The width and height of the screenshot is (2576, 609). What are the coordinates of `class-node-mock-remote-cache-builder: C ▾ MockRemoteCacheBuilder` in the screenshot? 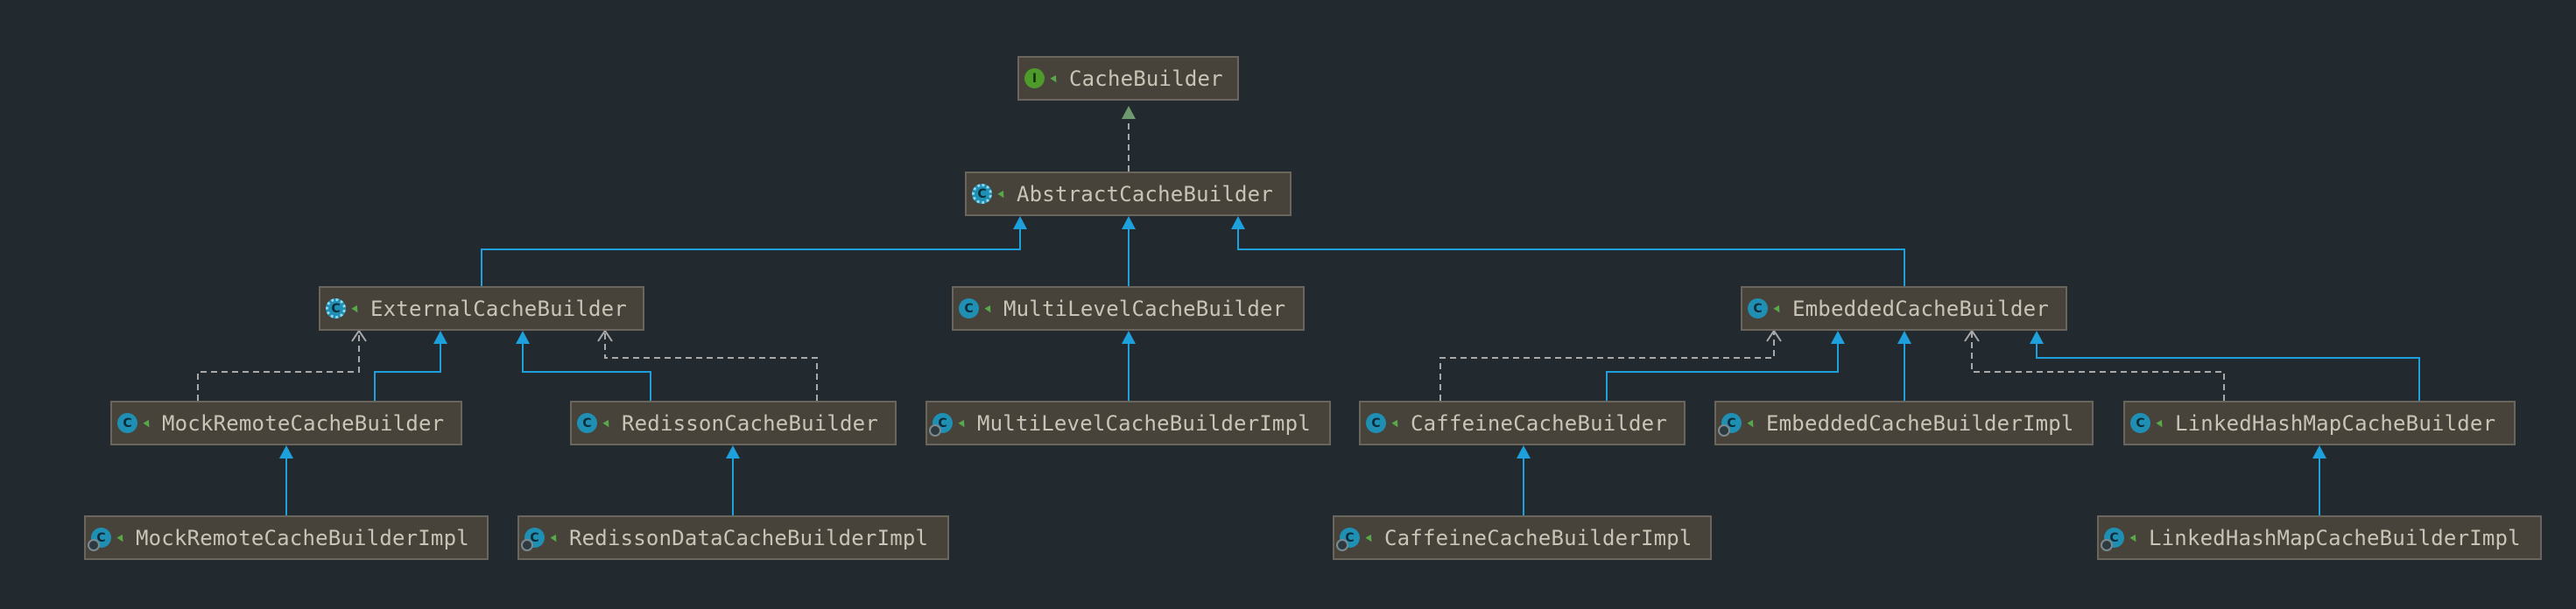 It's located at (286, 423).